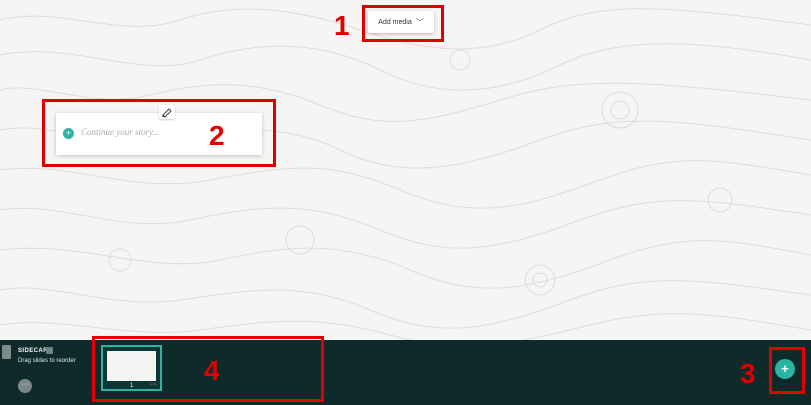 The width and height of the screenshot is (811, 405). What do you see at coordinates (342, 25) in the screenshot?
I see `annotation-number-1: 1` at bounding box center [342, 25].